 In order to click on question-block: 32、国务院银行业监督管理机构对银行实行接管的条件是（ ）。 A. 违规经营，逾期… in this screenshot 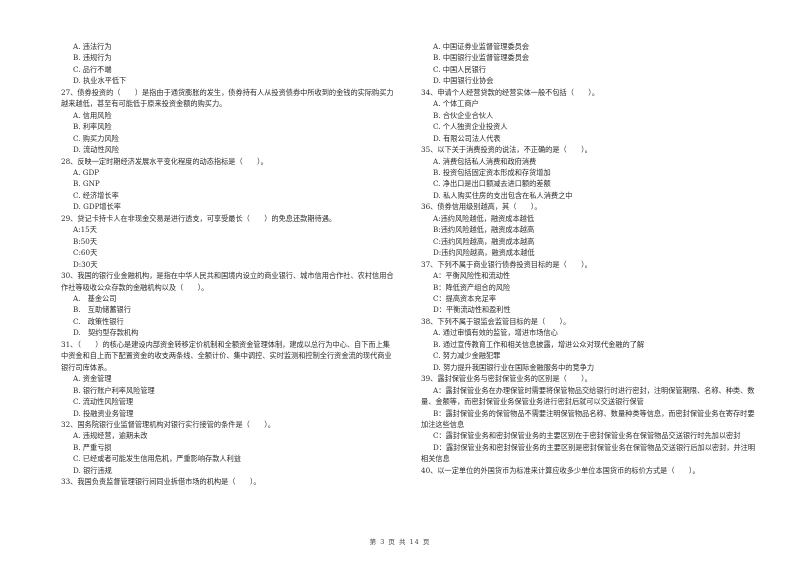, I will do `click(228, 447)`.